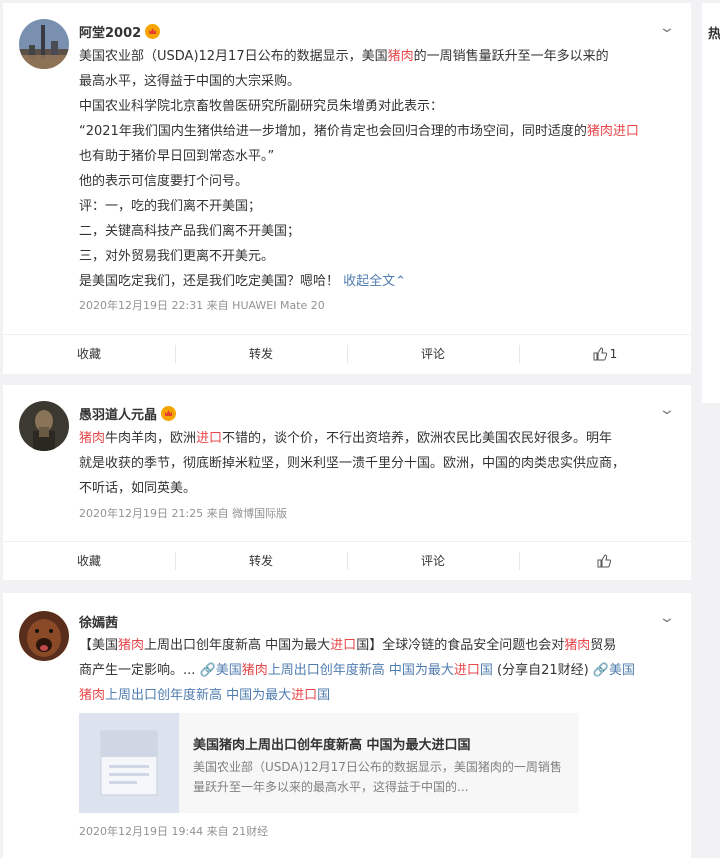 Image resolution: width=720 pixels, height=858 pixels. Describe the element at coordinates (542, 670) in the screenshot. I see `text-run: (分享自21财经)` at that location.